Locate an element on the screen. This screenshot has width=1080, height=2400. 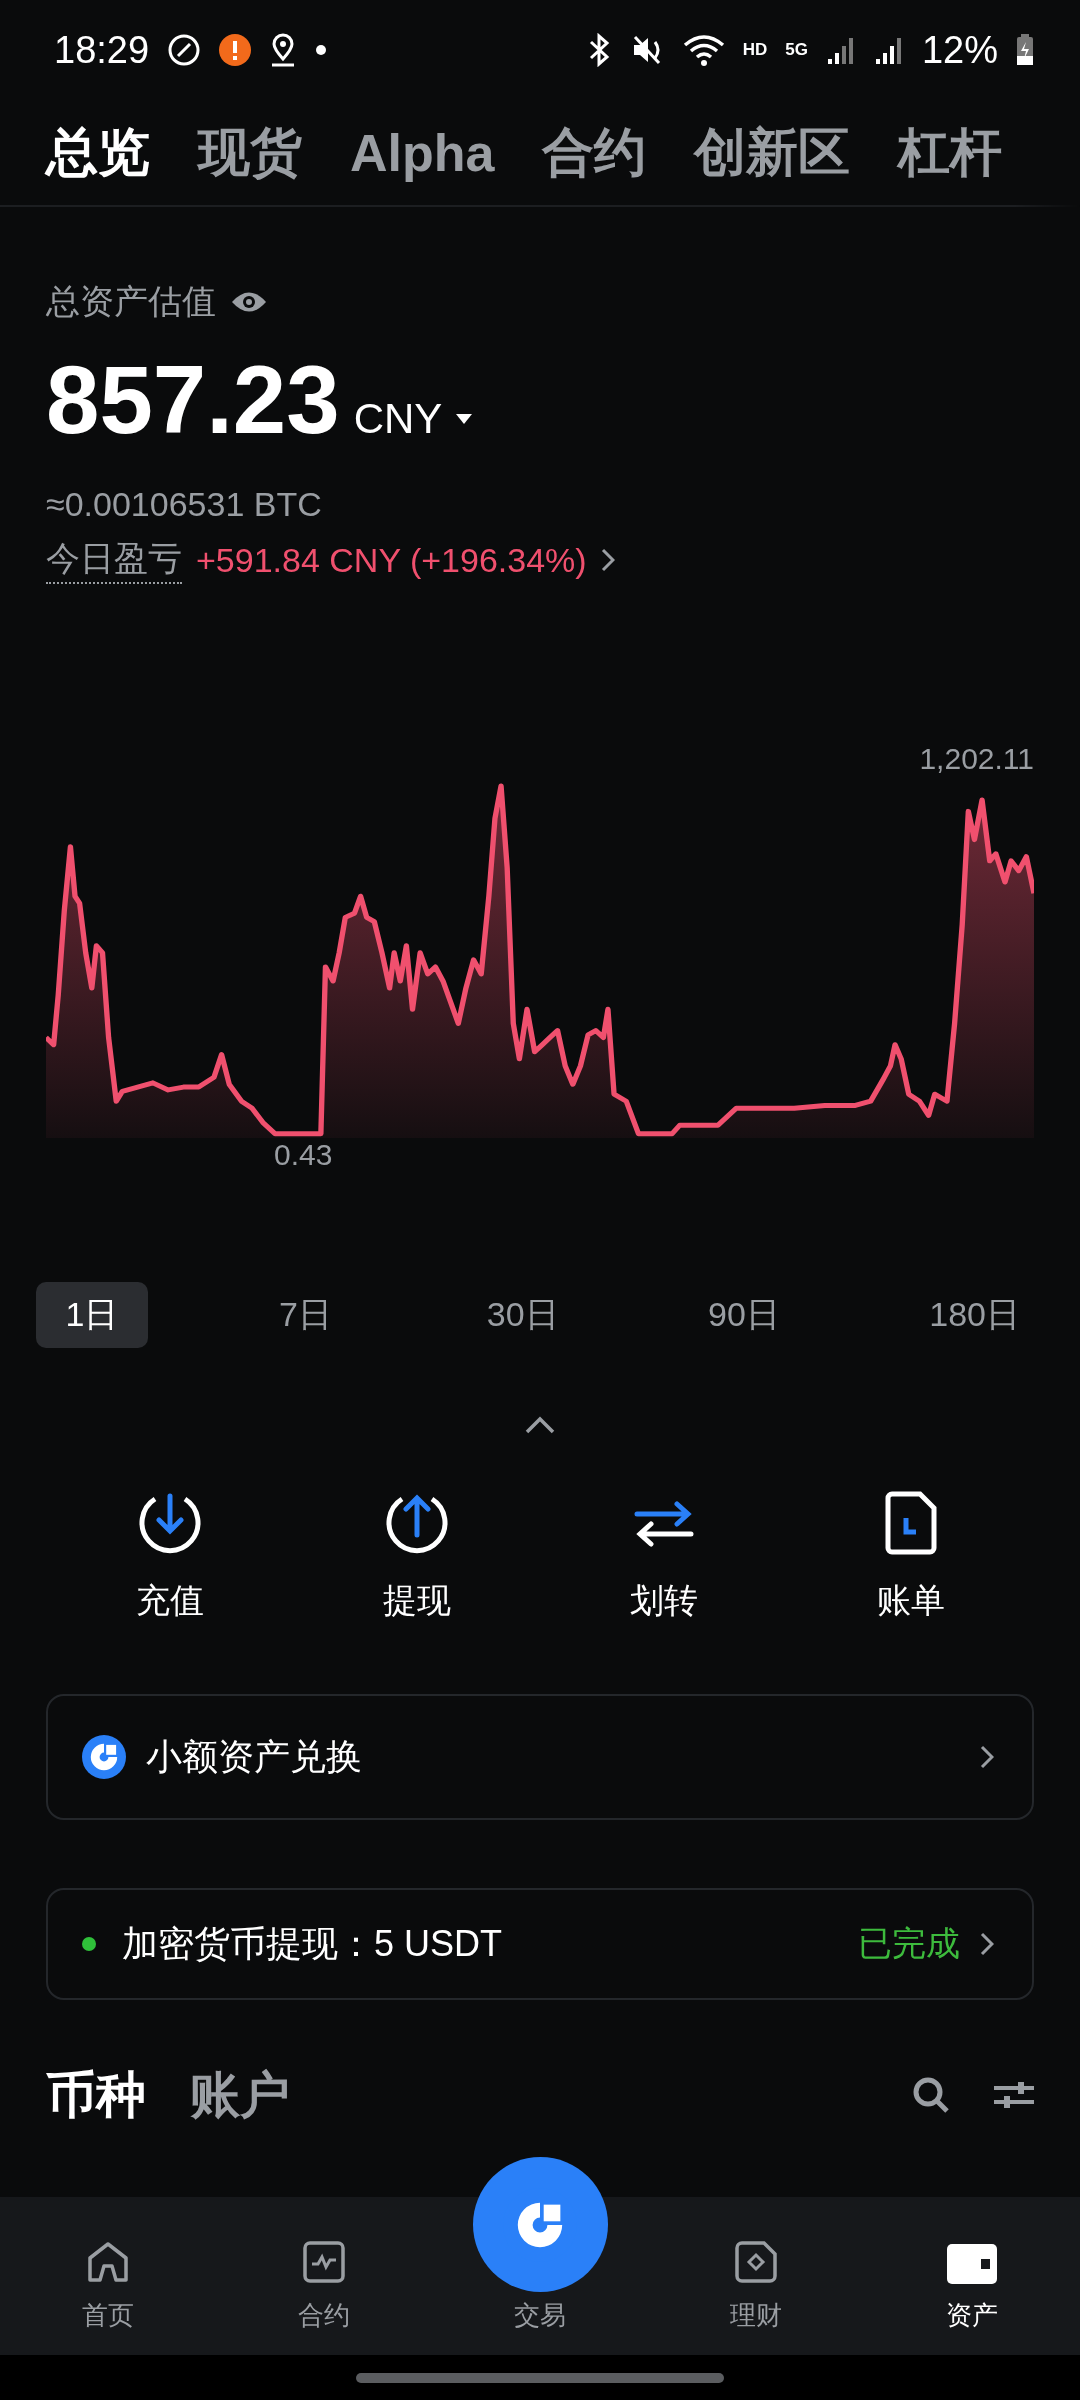
pnl-value: +591.84 CNY (+196.34%) is located at coordinates (391, 560).